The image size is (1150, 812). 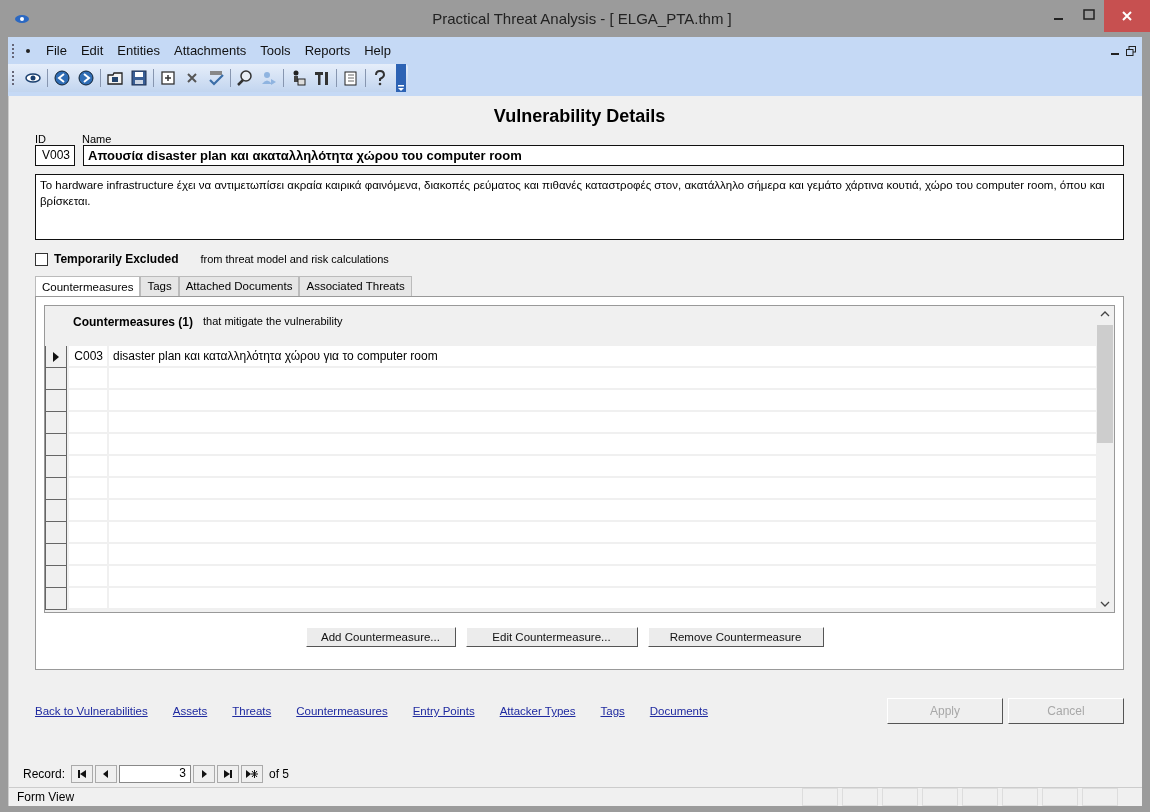 I want to click on nav-link: Attacker Types, so click(x=537, y=711).